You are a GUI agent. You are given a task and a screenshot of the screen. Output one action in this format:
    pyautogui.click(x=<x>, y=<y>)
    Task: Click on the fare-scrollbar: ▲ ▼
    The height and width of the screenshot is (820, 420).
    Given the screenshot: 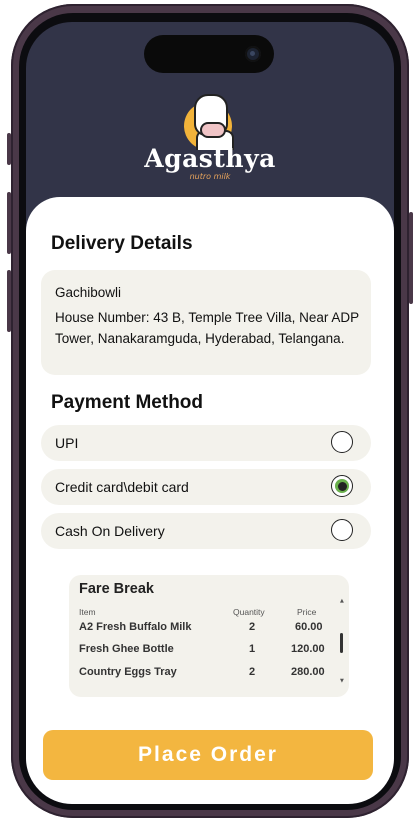 What is the action you would take?
    pyautogui.click(x=342, y=642)
    